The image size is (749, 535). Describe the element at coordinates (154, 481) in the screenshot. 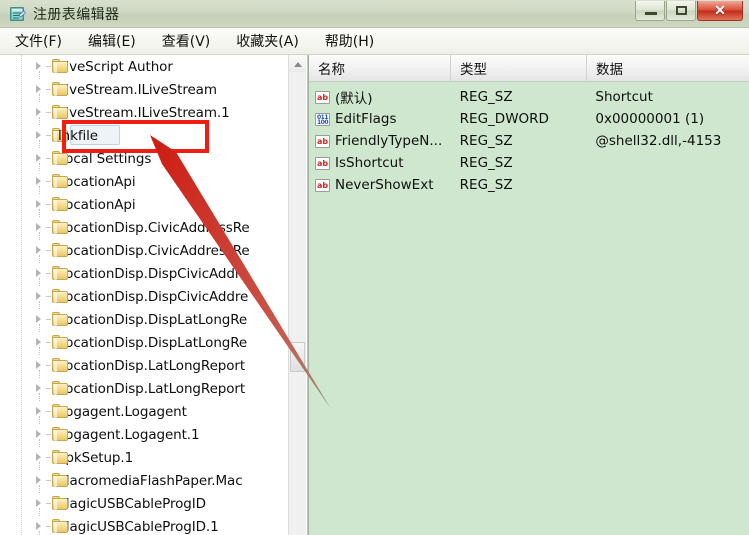

I see `tree-item: MacromediaFlashPaper.Mac` at that location.